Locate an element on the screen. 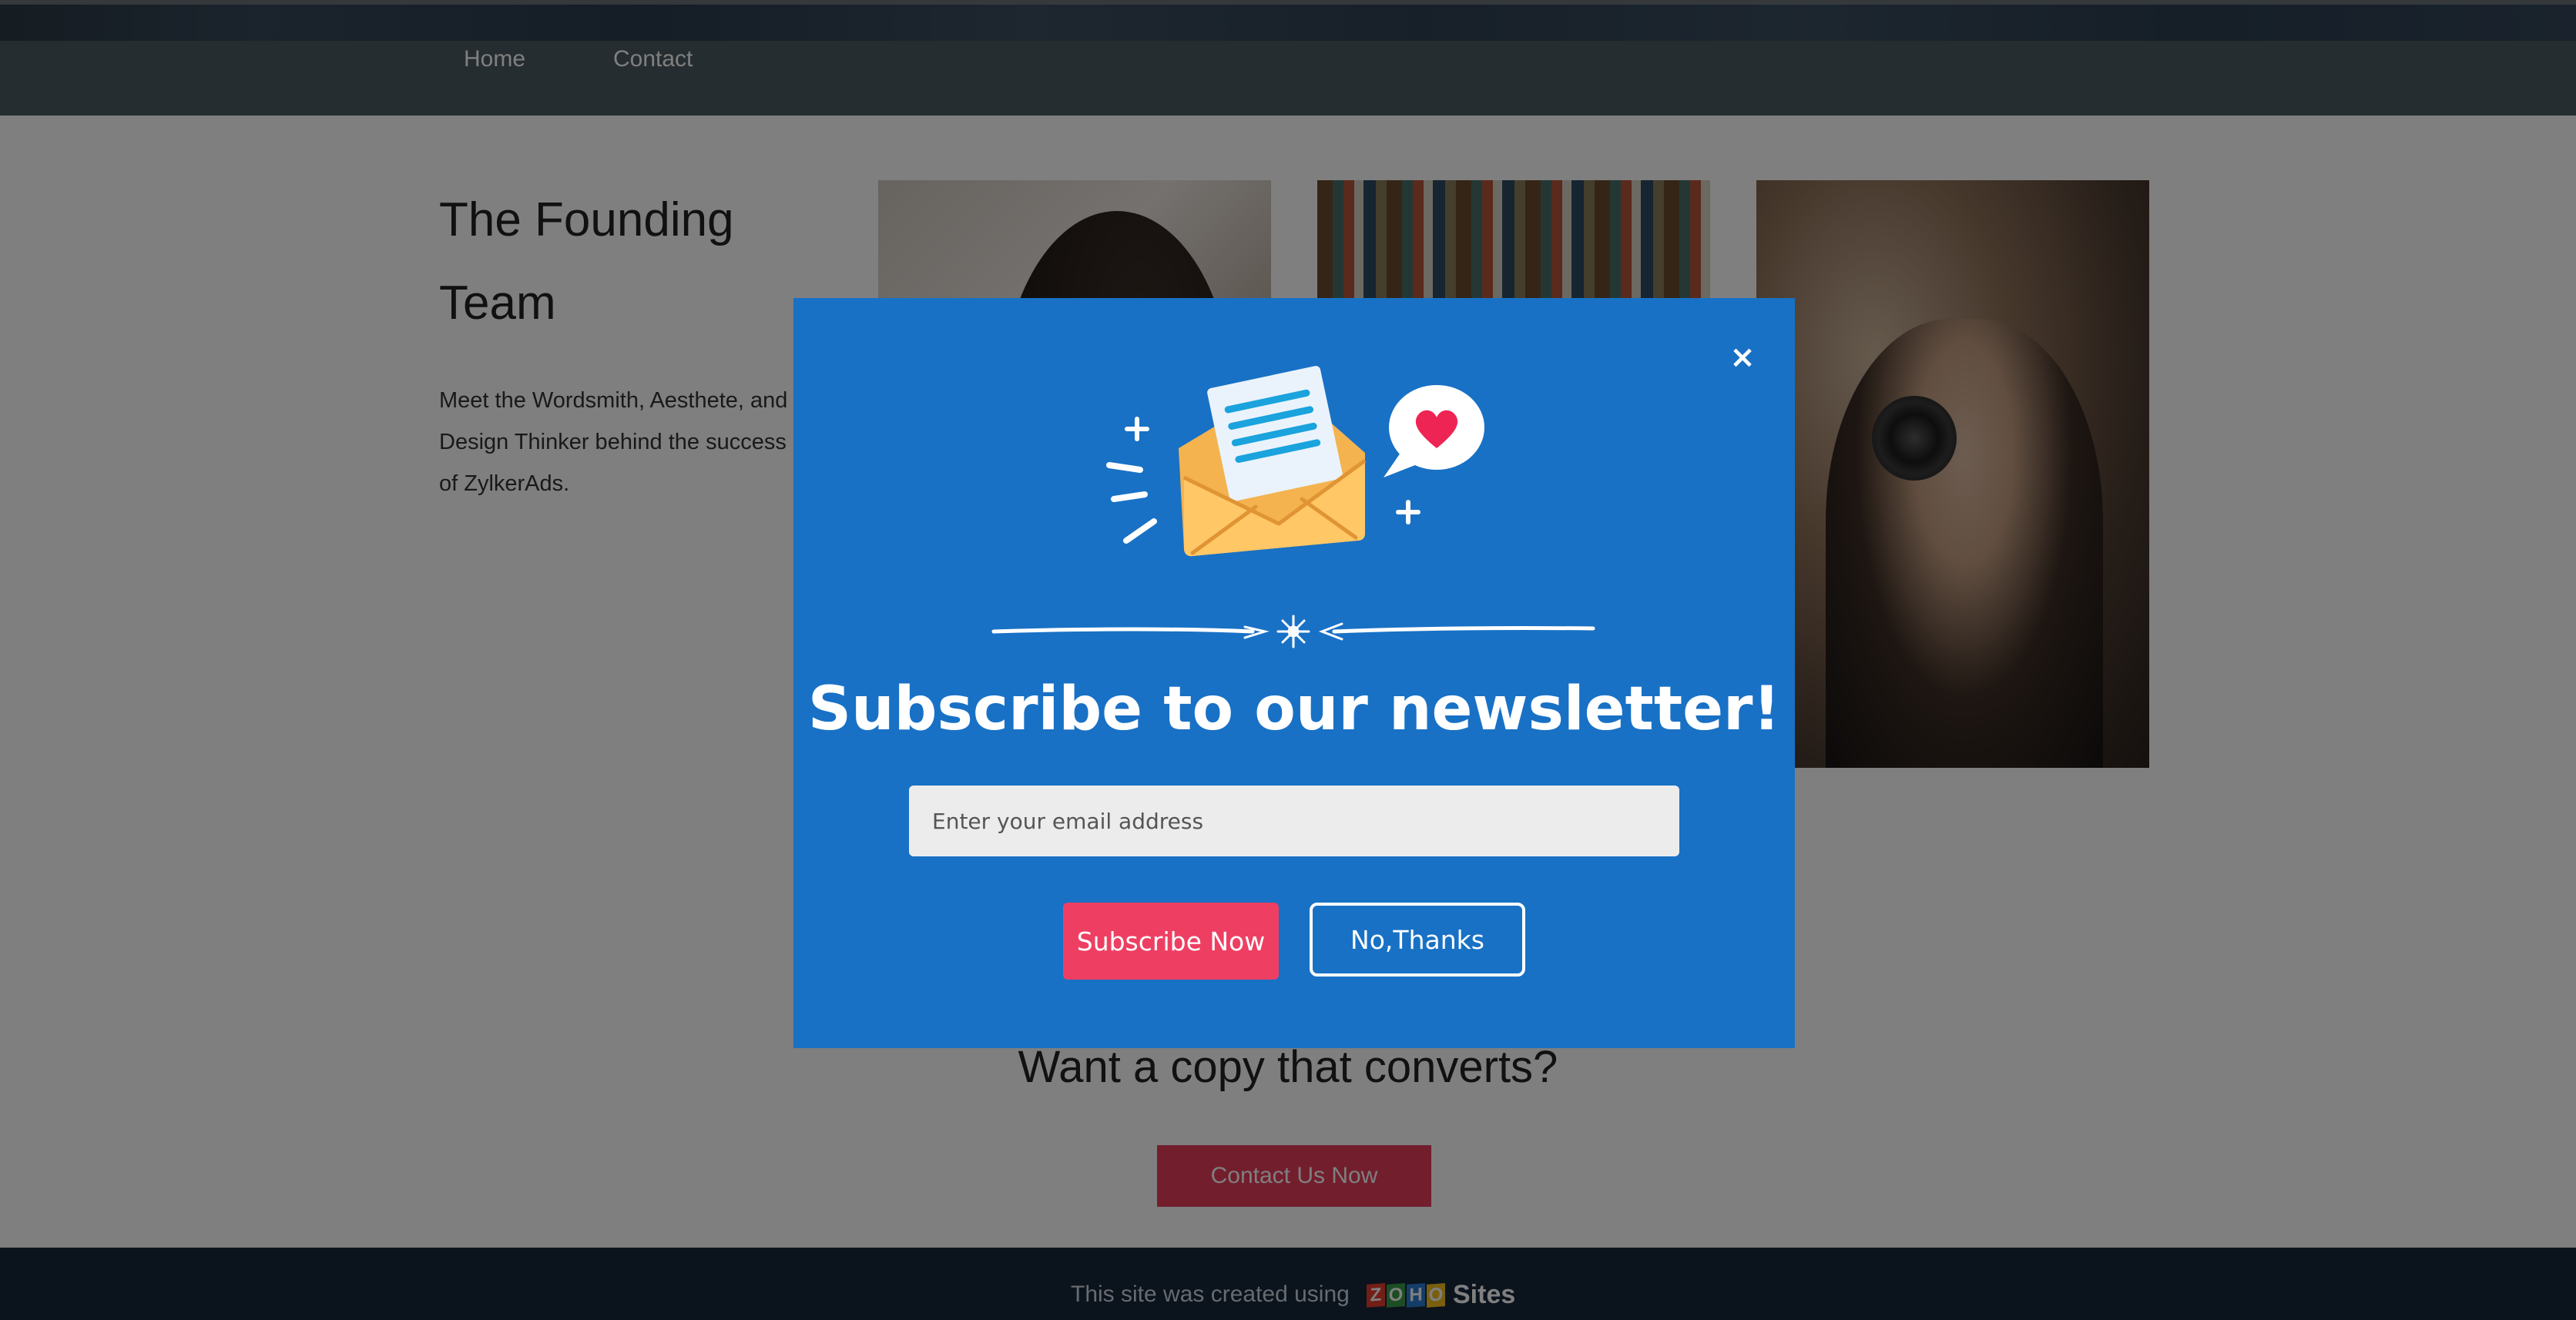  email-field is located at coordinates (1294, 821).